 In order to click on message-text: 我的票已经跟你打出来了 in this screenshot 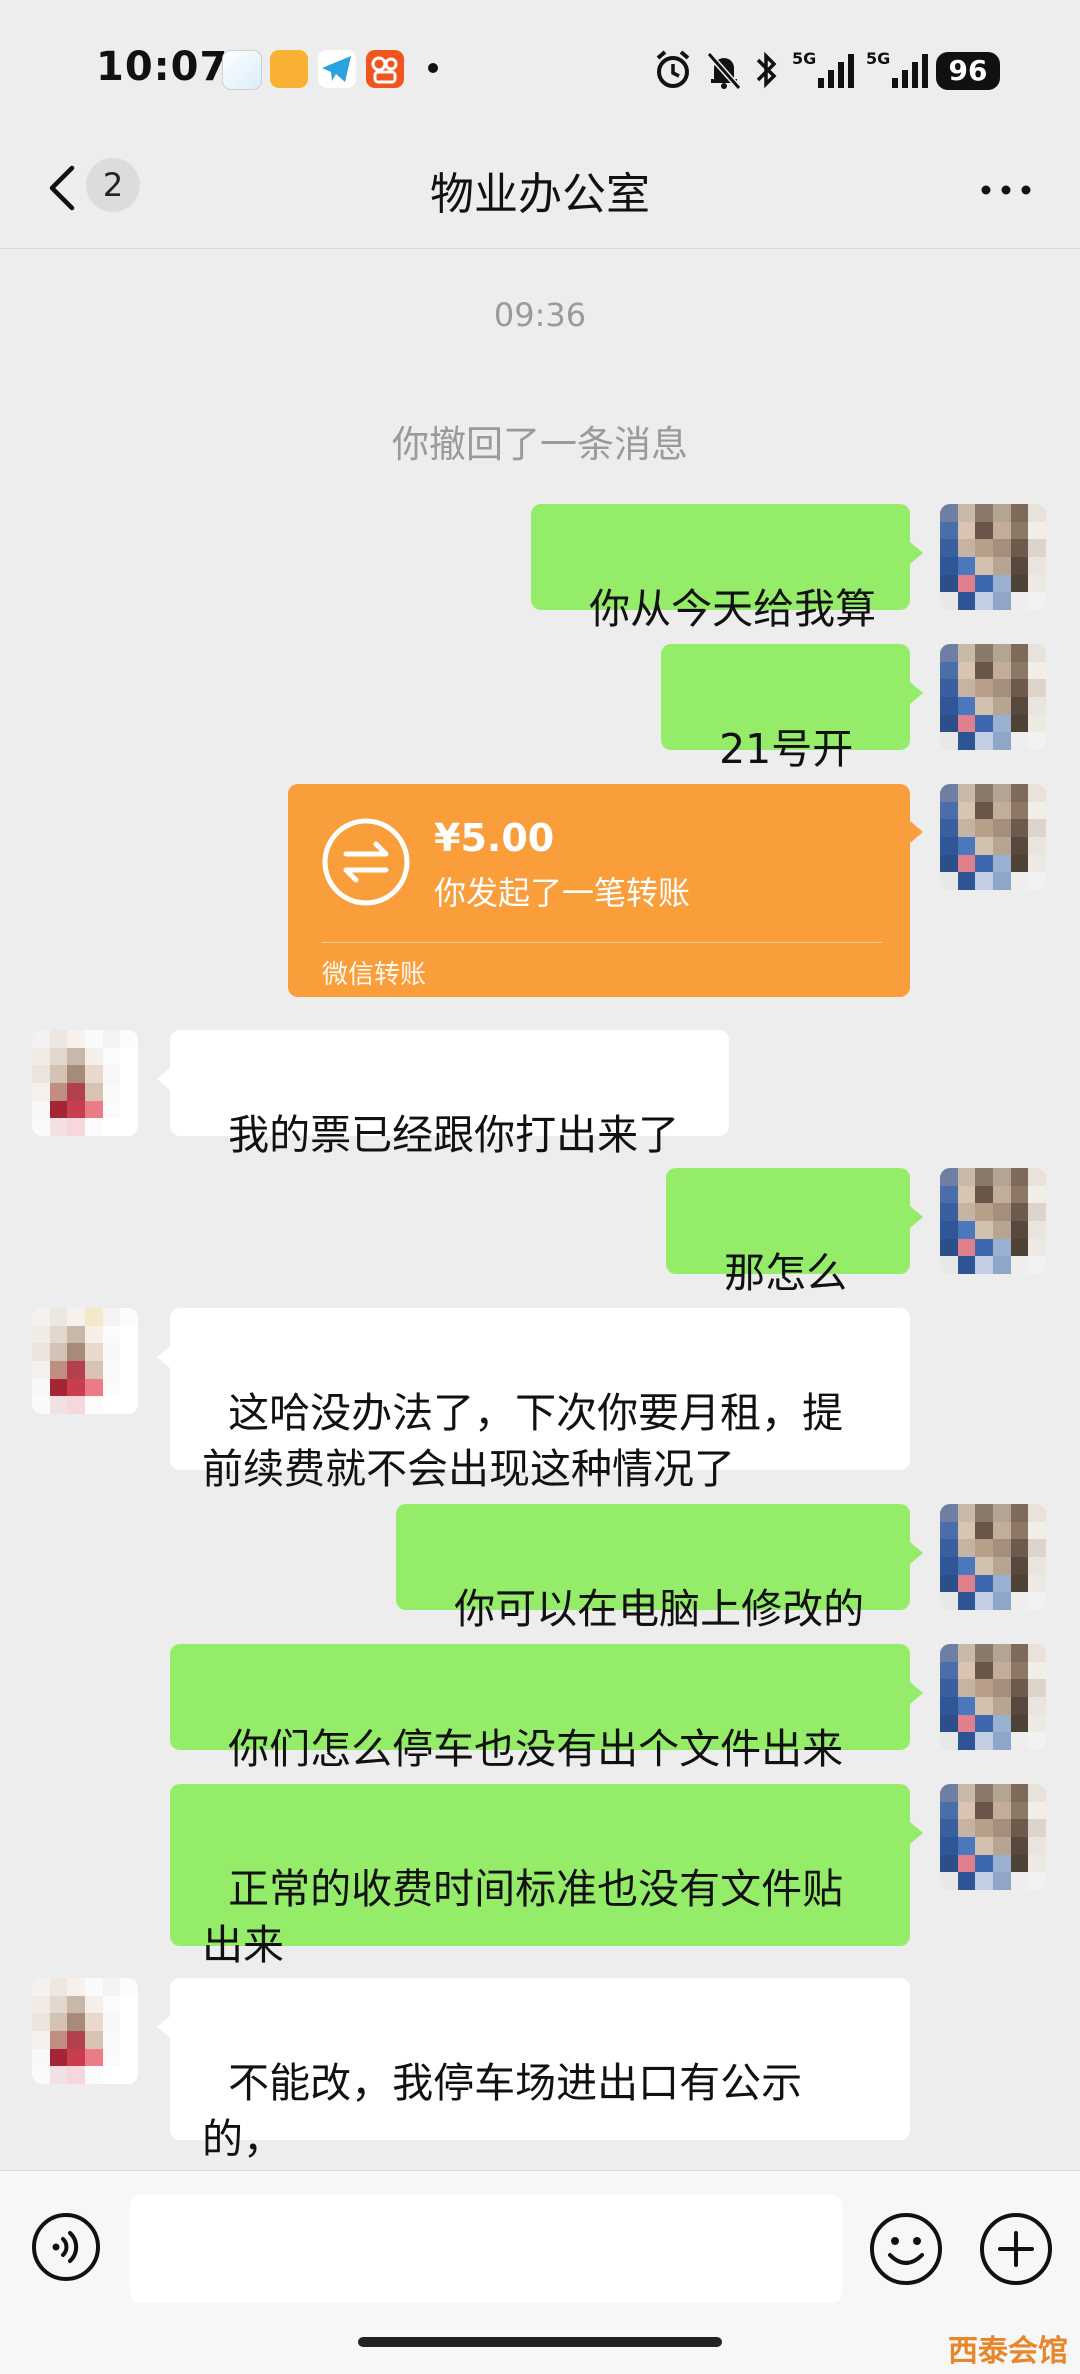, I will do `click(454, 1135)`.